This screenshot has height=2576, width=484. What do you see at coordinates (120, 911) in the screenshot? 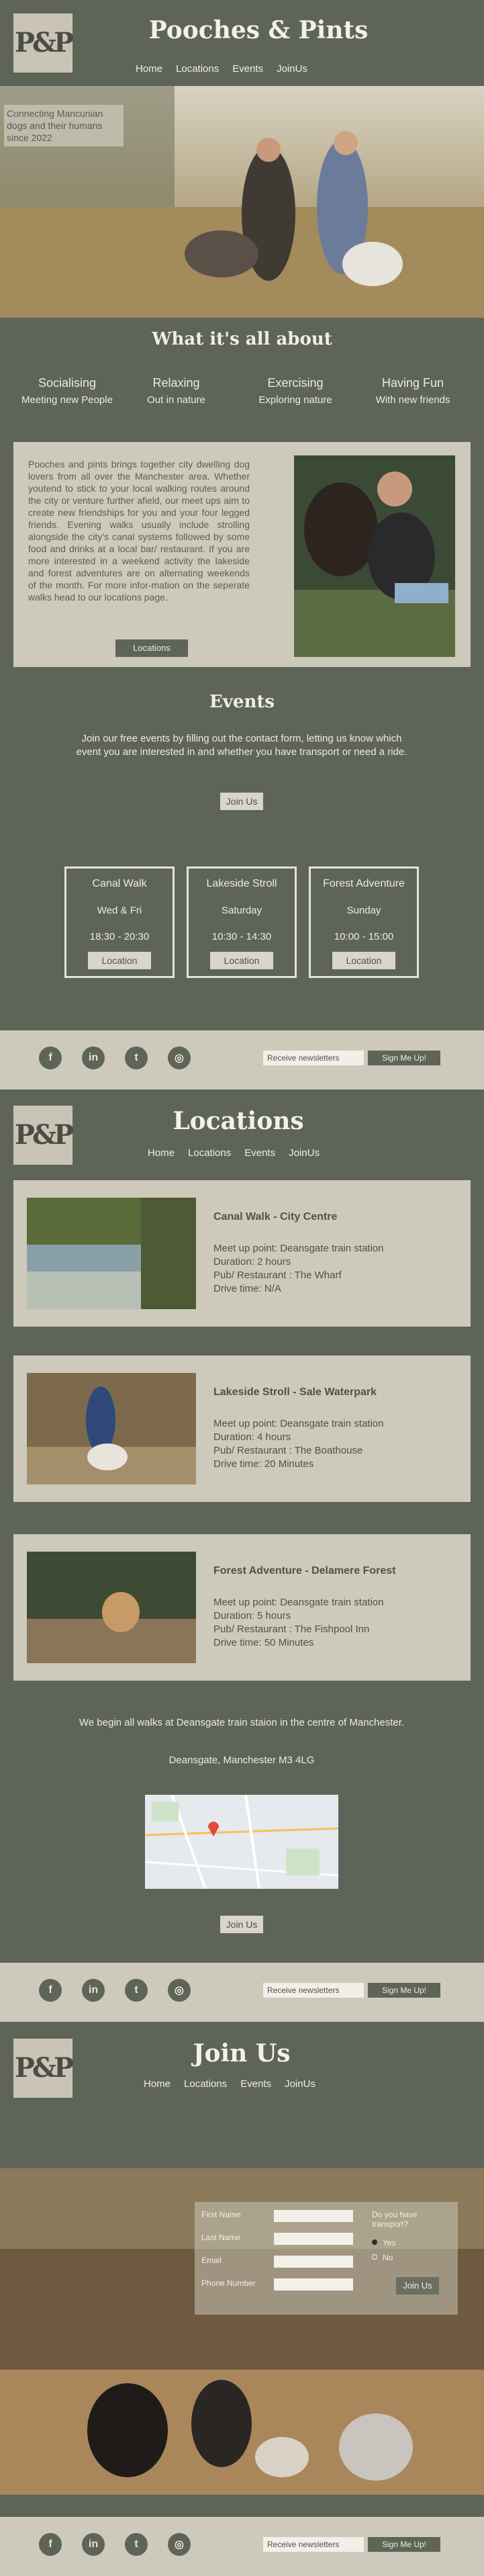
I see `event-days: Wed & Fri` at bounding box center [120, 911].